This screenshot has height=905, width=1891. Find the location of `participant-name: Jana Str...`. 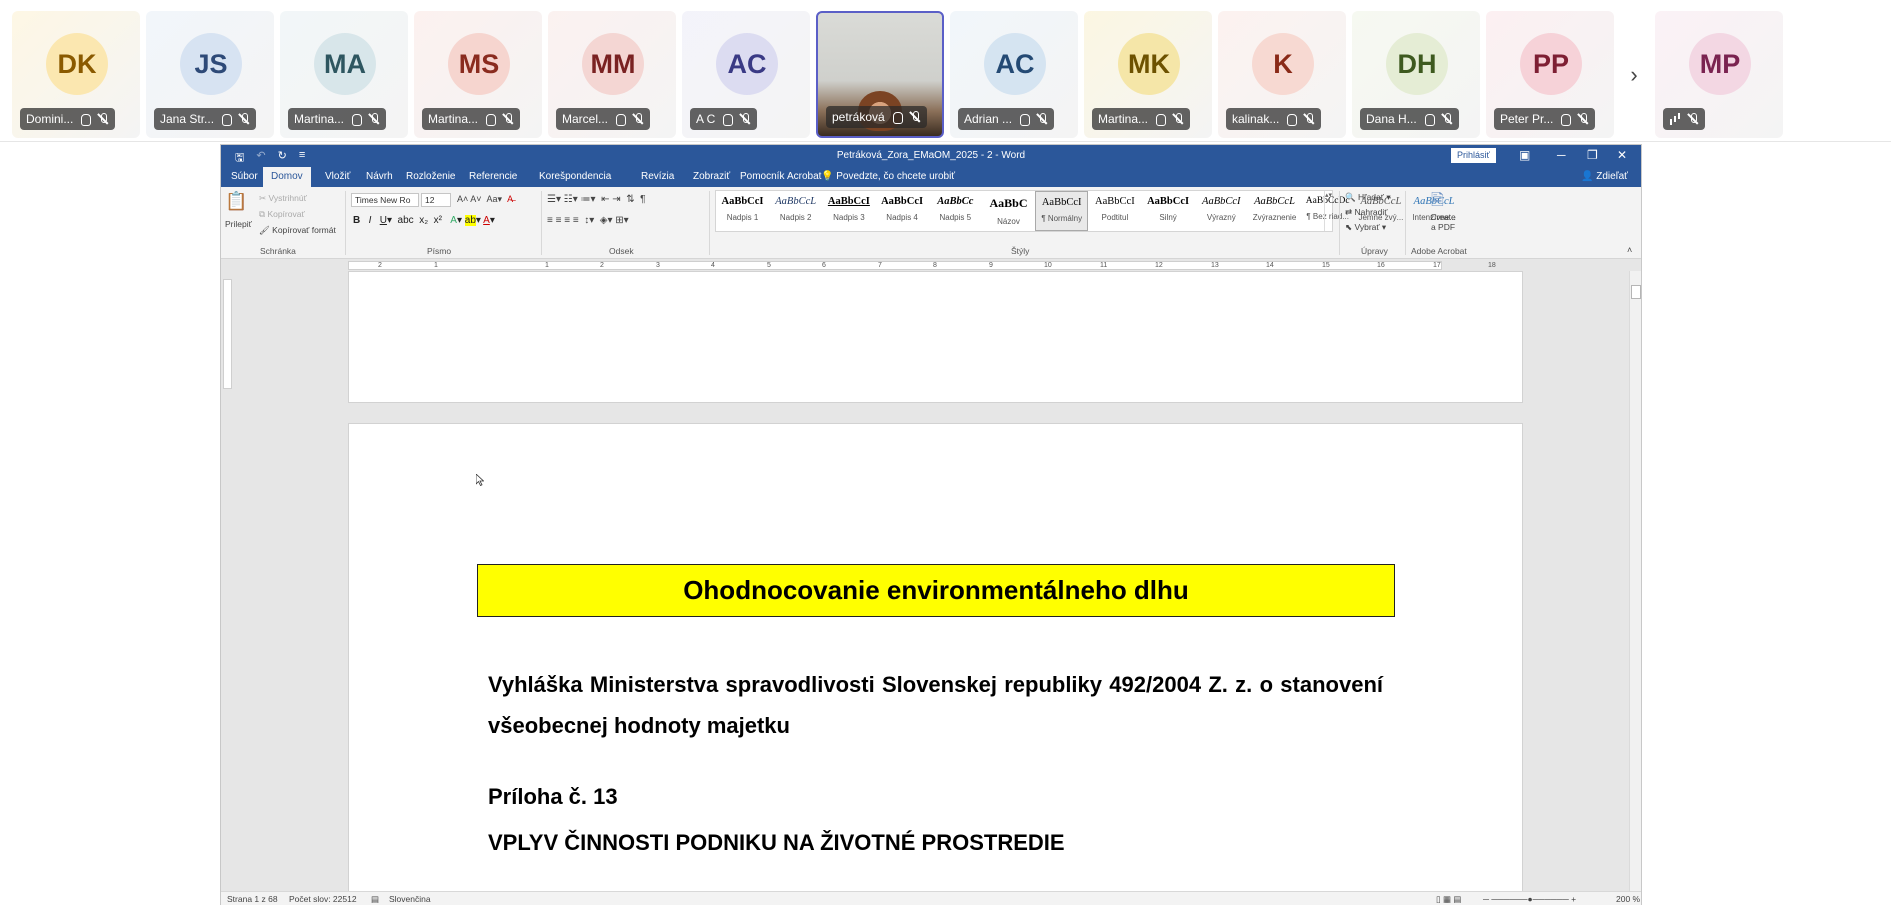

participant-name: Jana Str... is located at coordinates (187, 119).